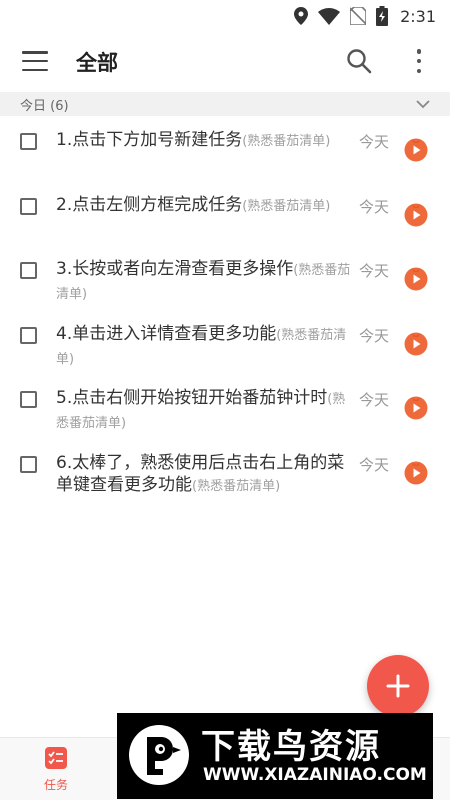 This screenshot has width=450, height=800. I want to click on task-title: 1.点击下方加号新建任务, so click(149, 140).